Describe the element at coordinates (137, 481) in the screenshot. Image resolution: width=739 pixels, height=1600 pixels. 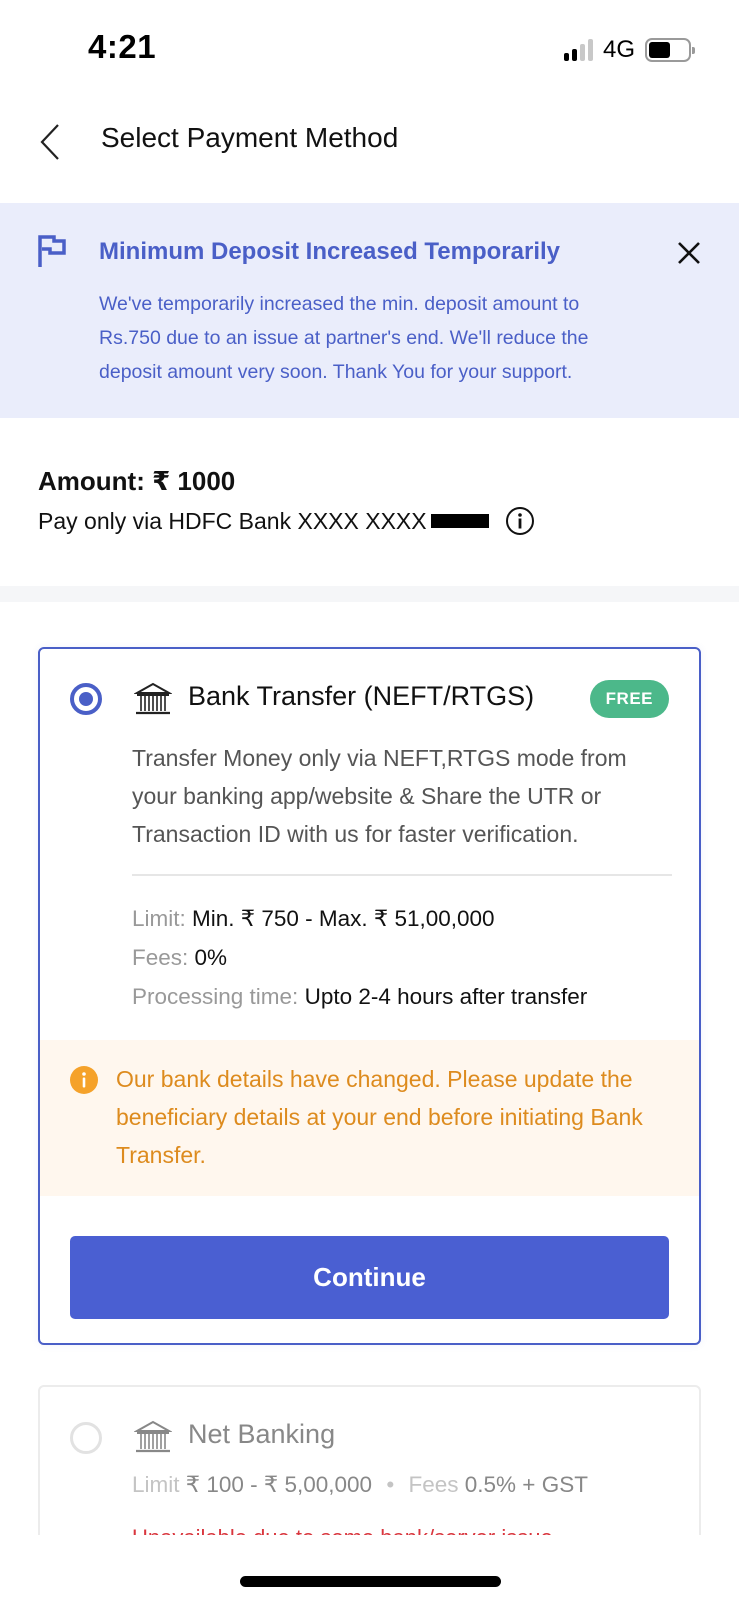
I see `amount-label: Amount: ₹ 1000` at that location.